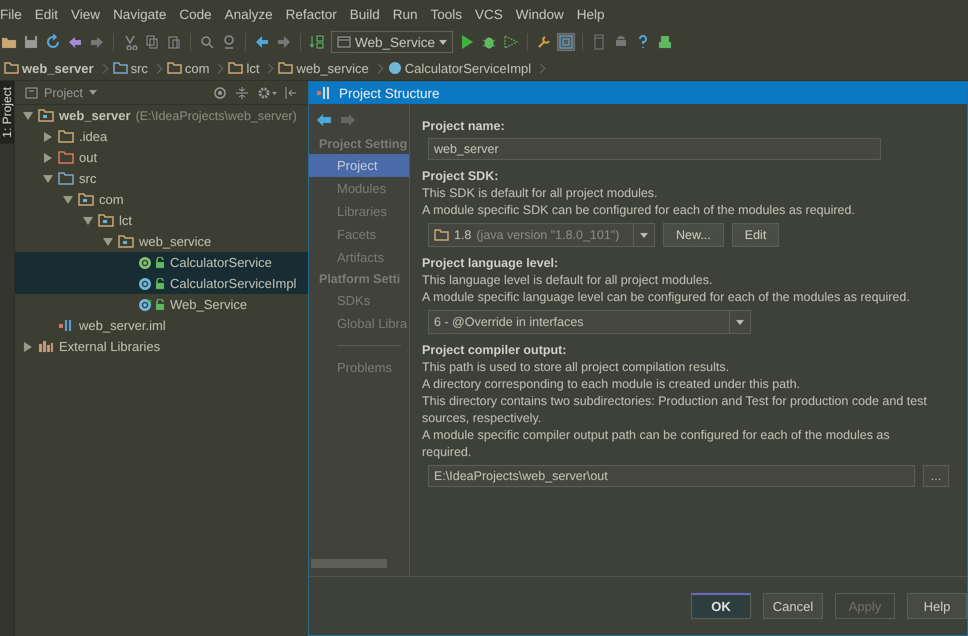  Describe the element at coordinates (363, 144) in the screenshot. I see `section-header: Project Setting` at that location.